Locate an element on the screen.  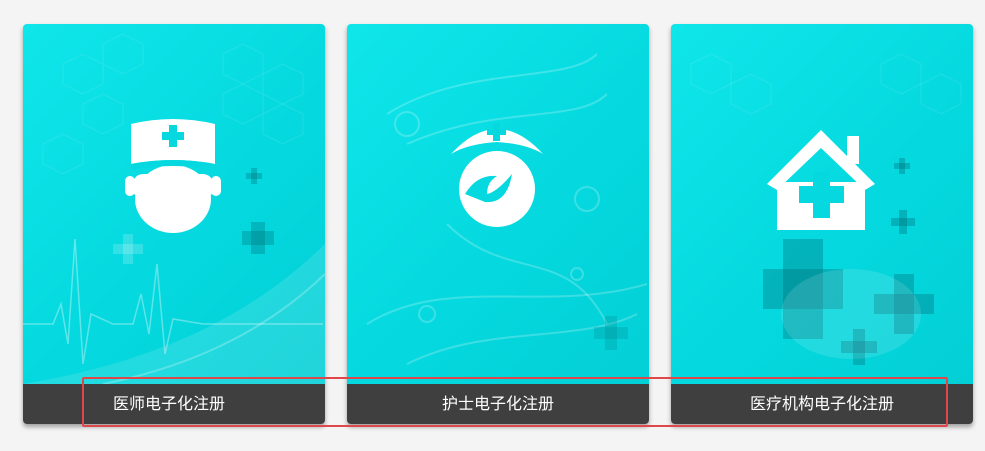
nurse-registration-label: 护士电子化注册 is located at coordinates (497, 403).